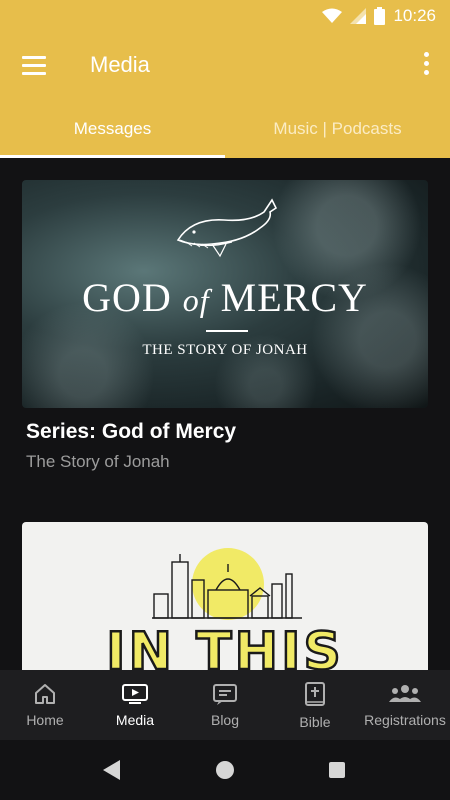 Image resolution: width=450 pixels, height=800 pixels. I want to click on home-button-icon, so click(225, 770).